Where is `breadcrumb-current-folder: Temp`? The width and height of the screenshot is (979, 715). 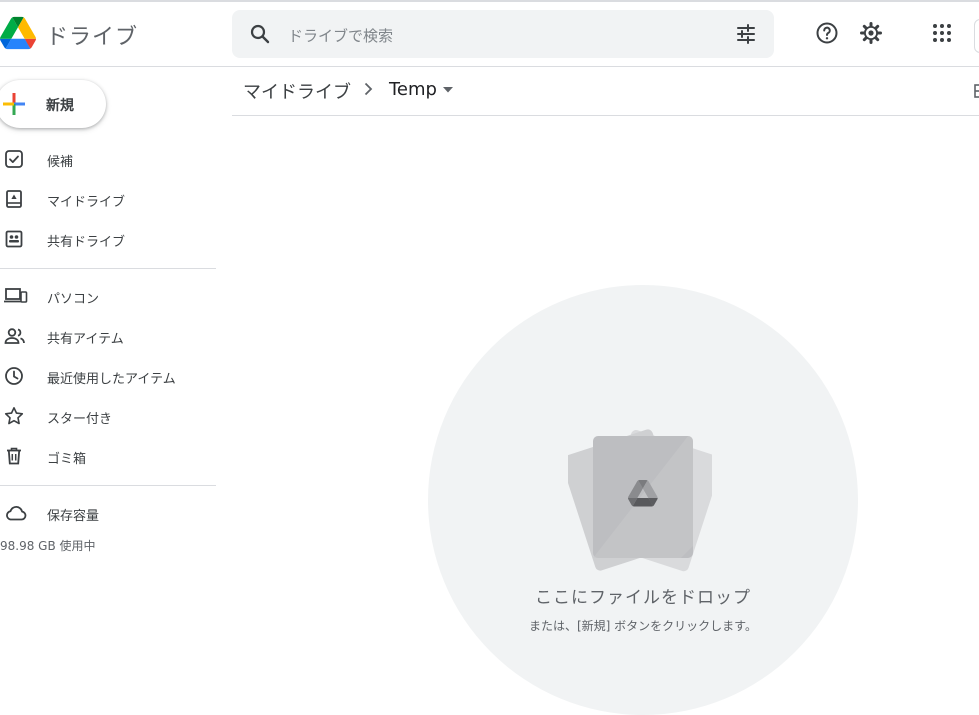
breadcrumb-current-folder: Temp is located at coordinates (413, 89).